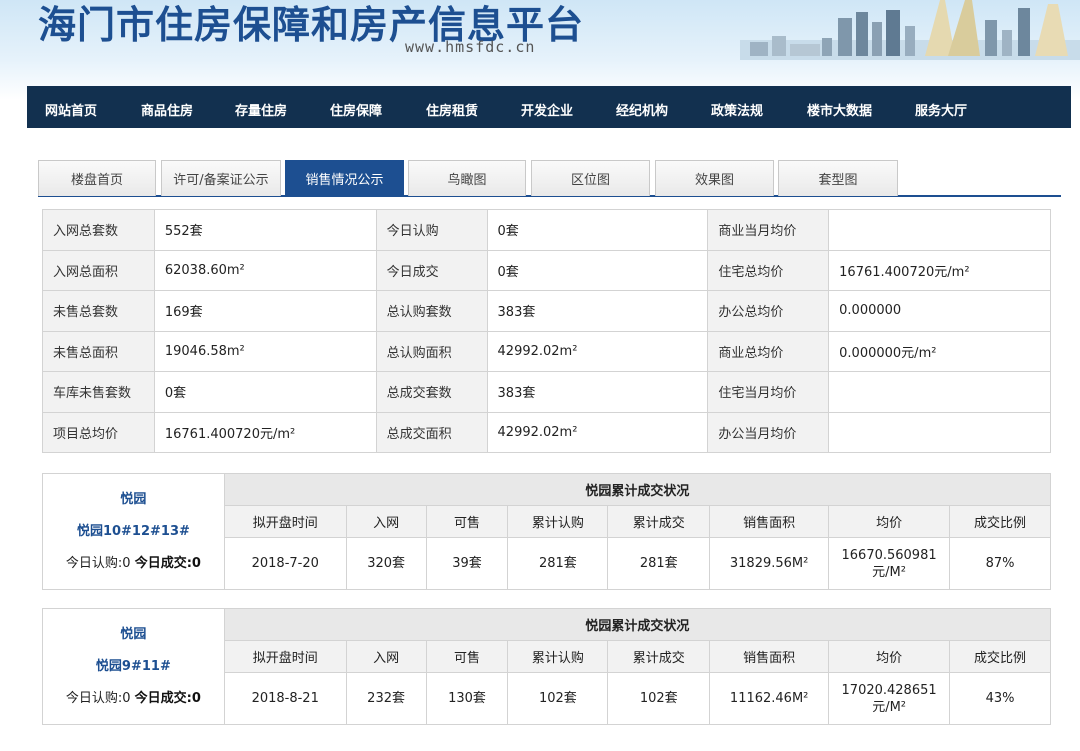  I want to click on tab-sales-status: 销售情况公示, so click(344, 178).